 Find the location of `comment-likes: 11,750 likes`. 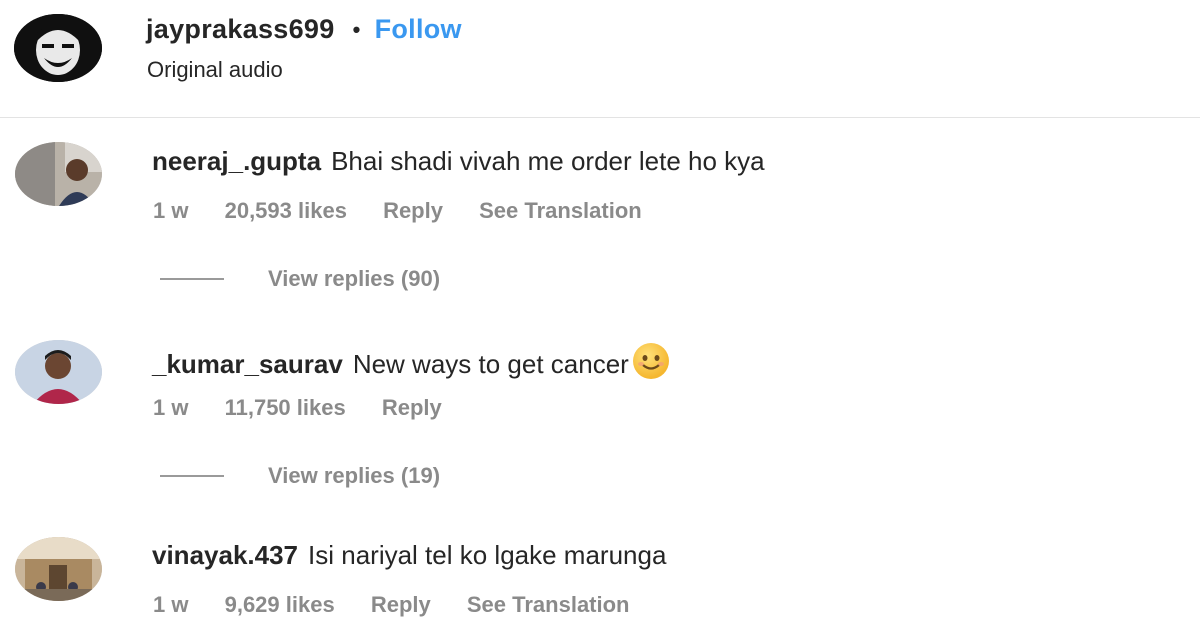

comment-likes: 11,750 likes is located at coordinates (285, 407).